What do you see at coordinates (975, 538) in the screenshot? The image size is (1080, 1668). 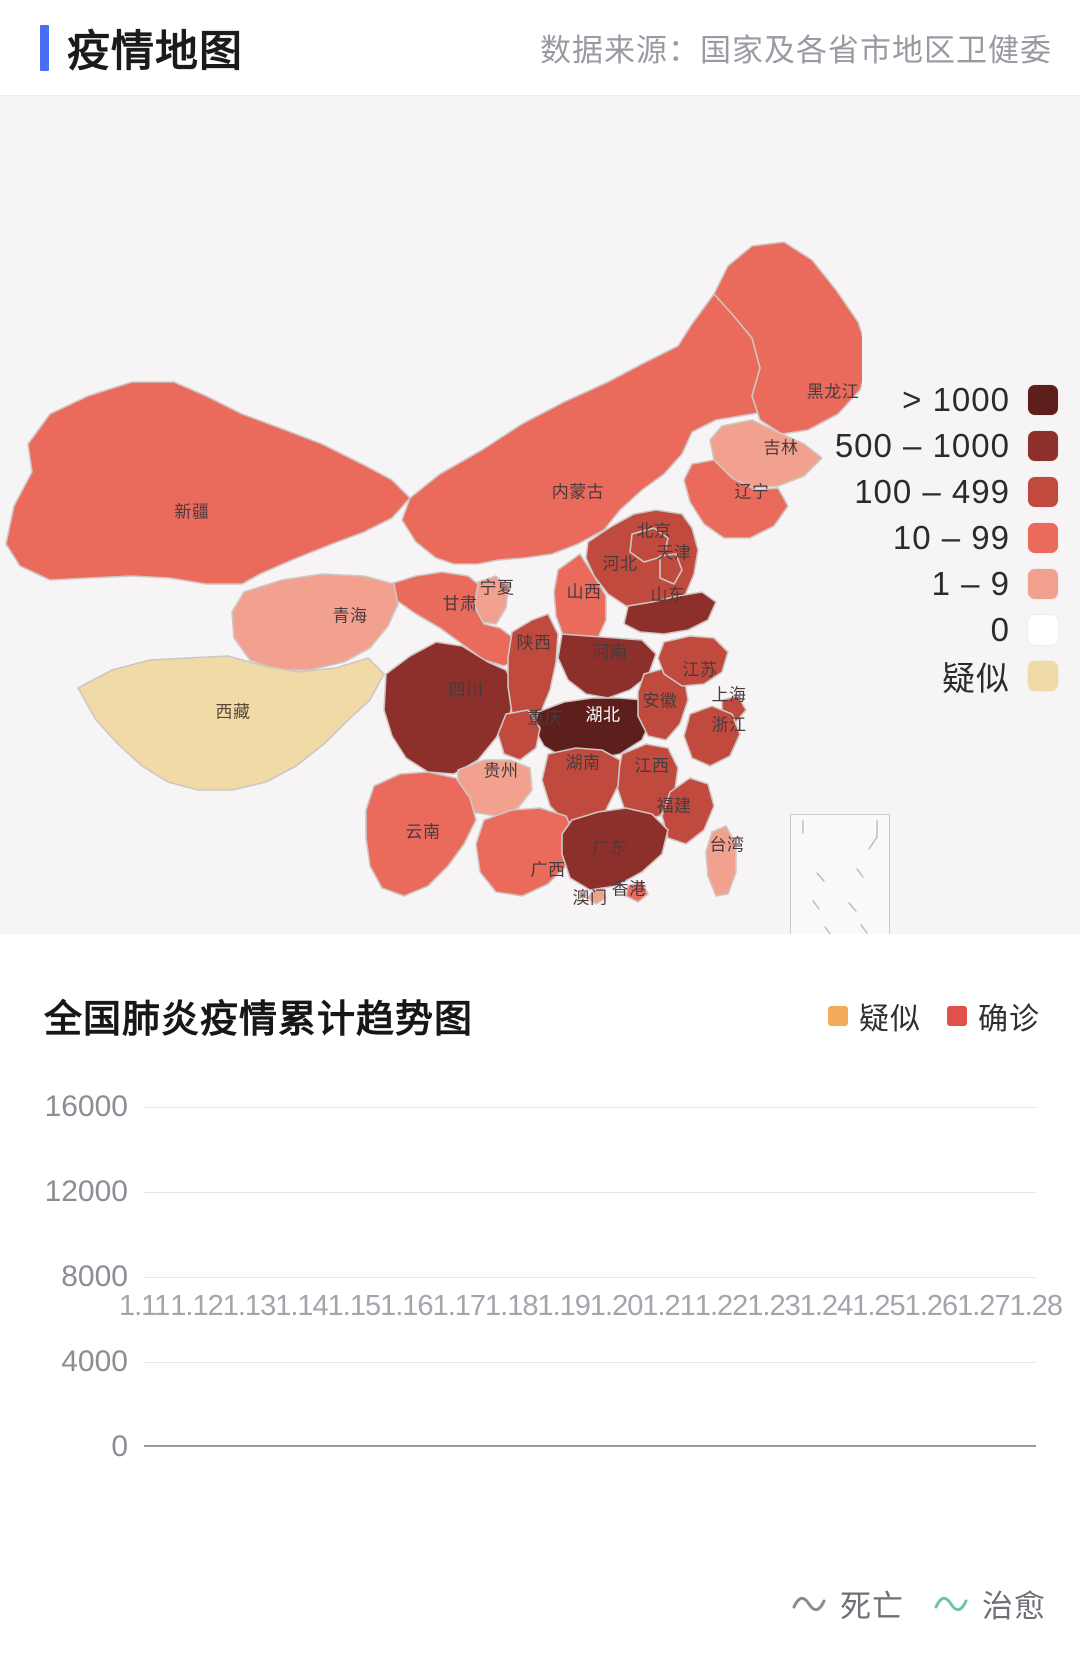 I see `legend-row: 10 – 99` at bounding box center [975, 538].